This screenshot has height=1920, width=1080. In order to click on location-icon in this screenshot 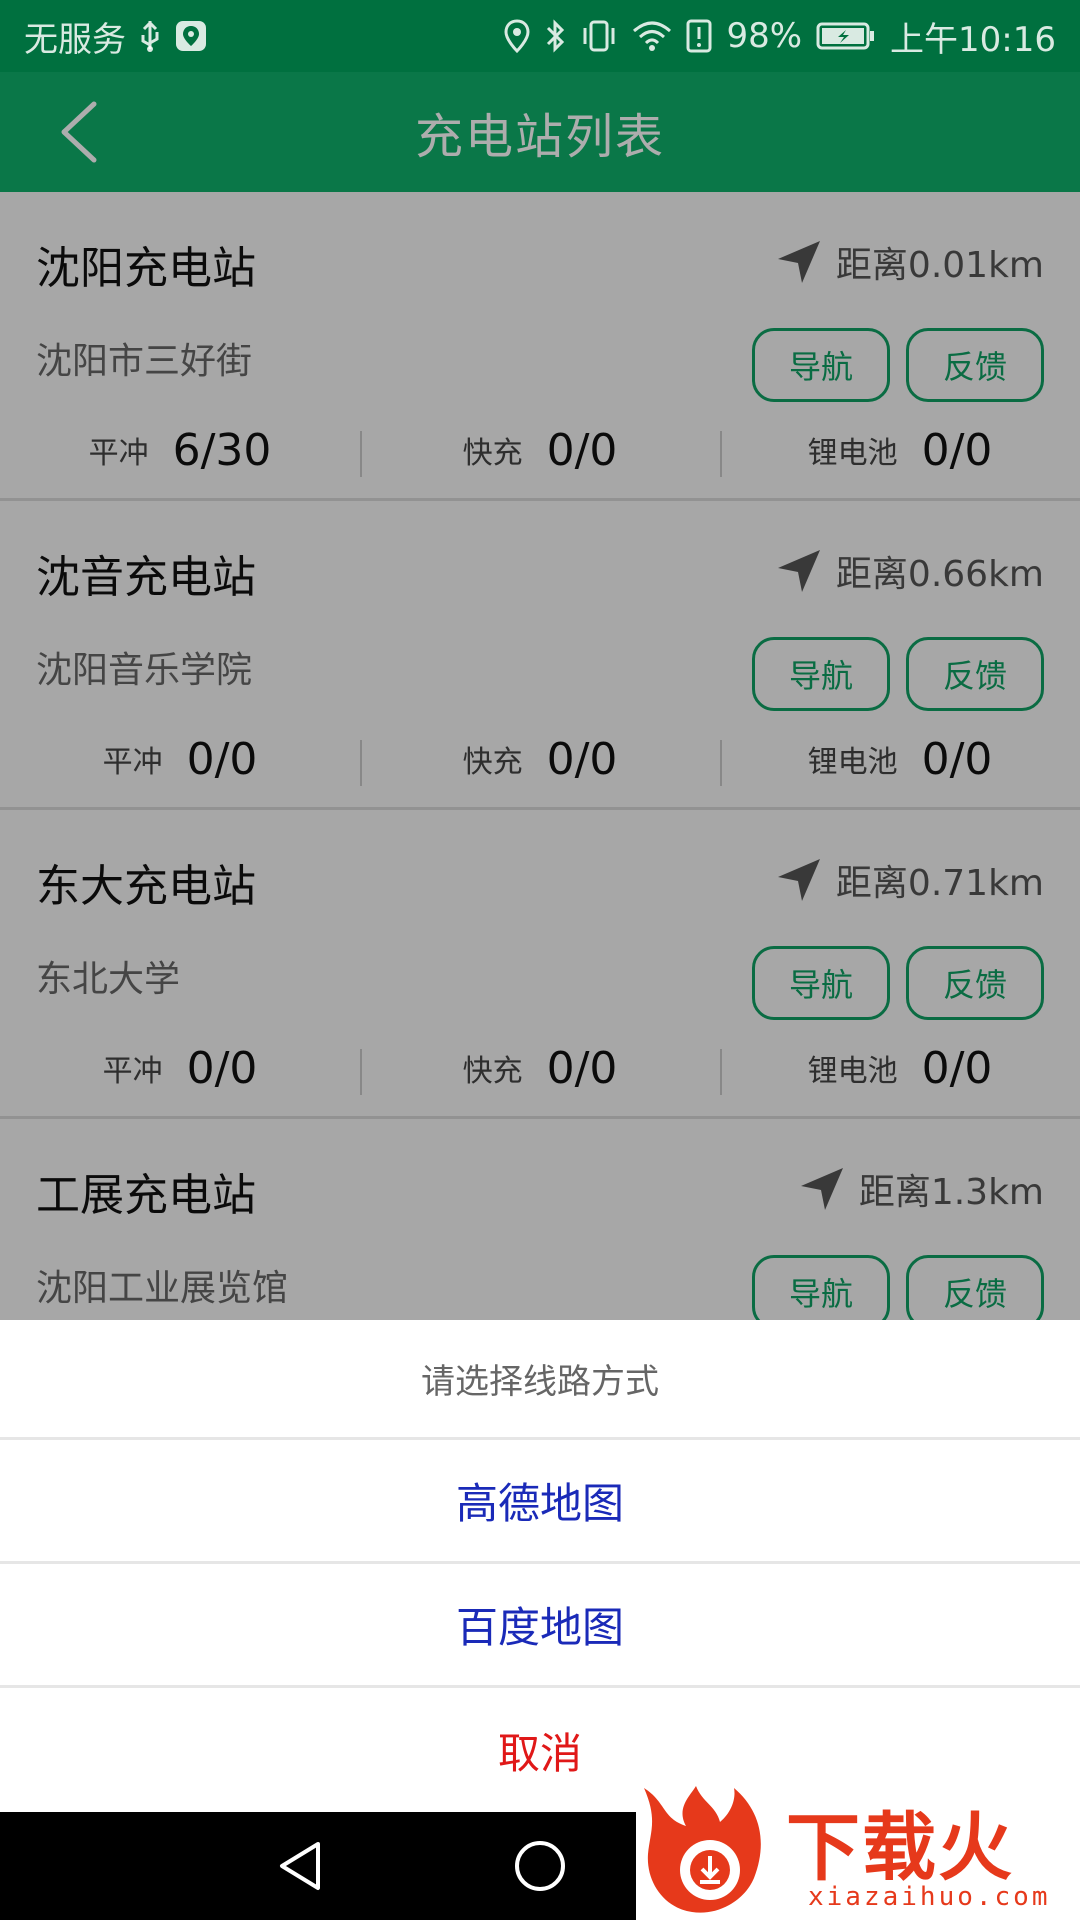, I will do `click(517, 36)`.